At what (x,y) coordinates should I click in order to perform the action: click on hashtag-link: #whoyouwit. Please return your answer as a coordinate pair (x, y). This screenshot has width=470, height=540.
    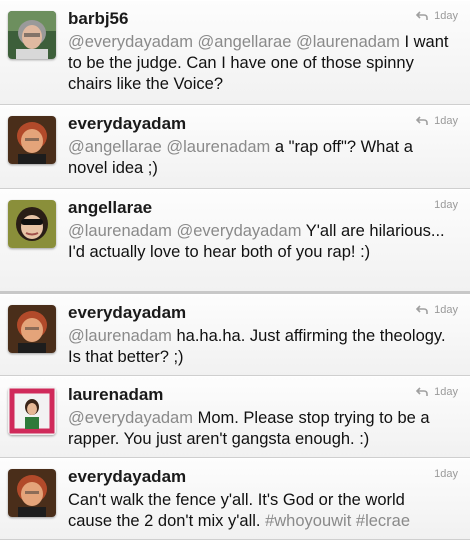
    Looking at the image, I should click on (308, 521).